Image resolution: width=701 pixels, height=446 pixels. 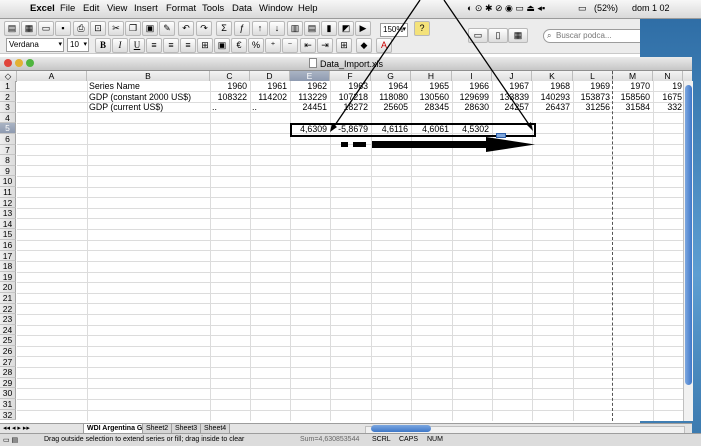 I want to click on cell-m3: 31584, so click(x=631, y=107).